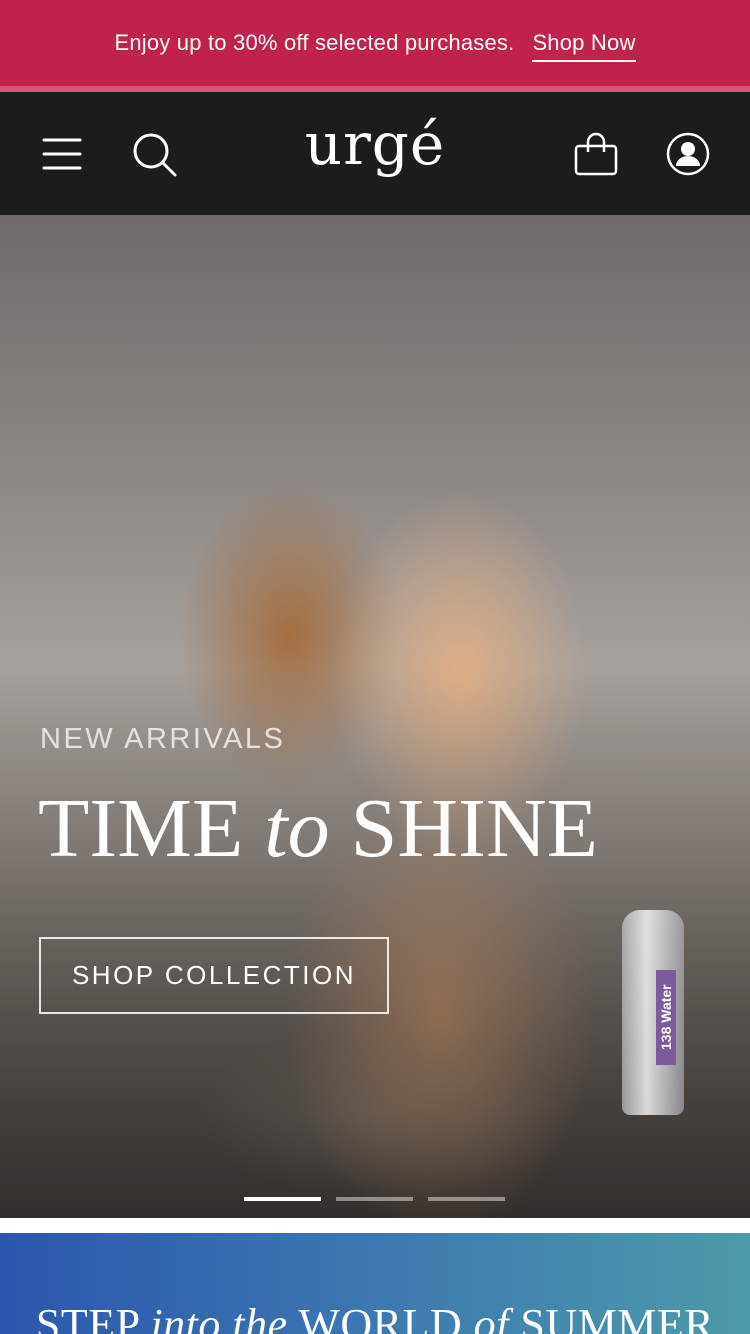  I want to click on summer-italic1: into the, so click(219, 1317).